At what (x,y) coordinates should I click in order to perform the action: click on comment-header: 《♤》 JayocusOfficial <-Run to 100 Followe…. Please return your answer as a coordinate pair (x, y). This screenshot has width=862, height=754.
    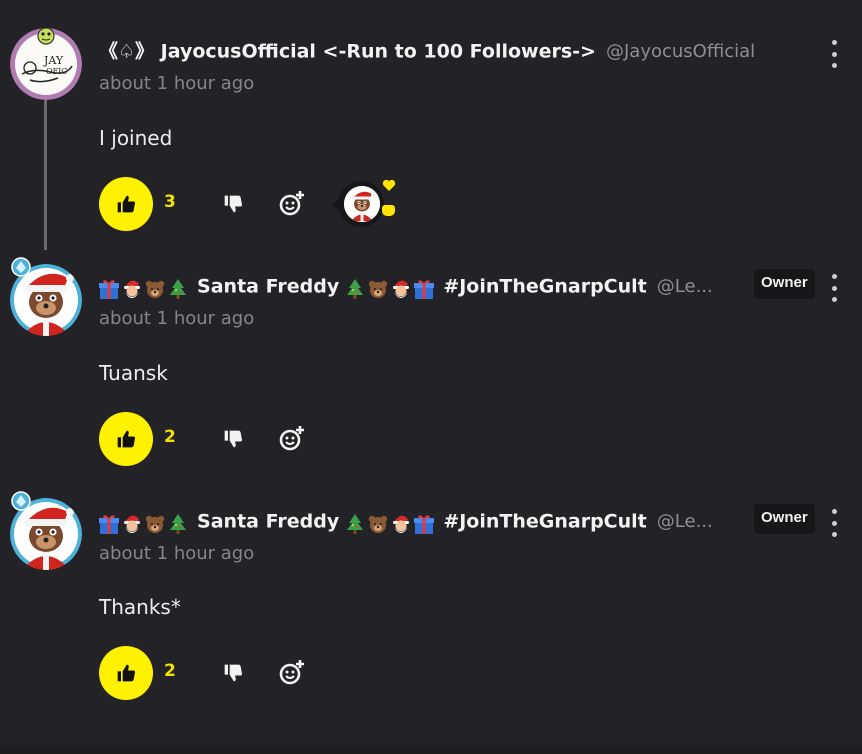
    Looking at the image, I should click on (432, 51).